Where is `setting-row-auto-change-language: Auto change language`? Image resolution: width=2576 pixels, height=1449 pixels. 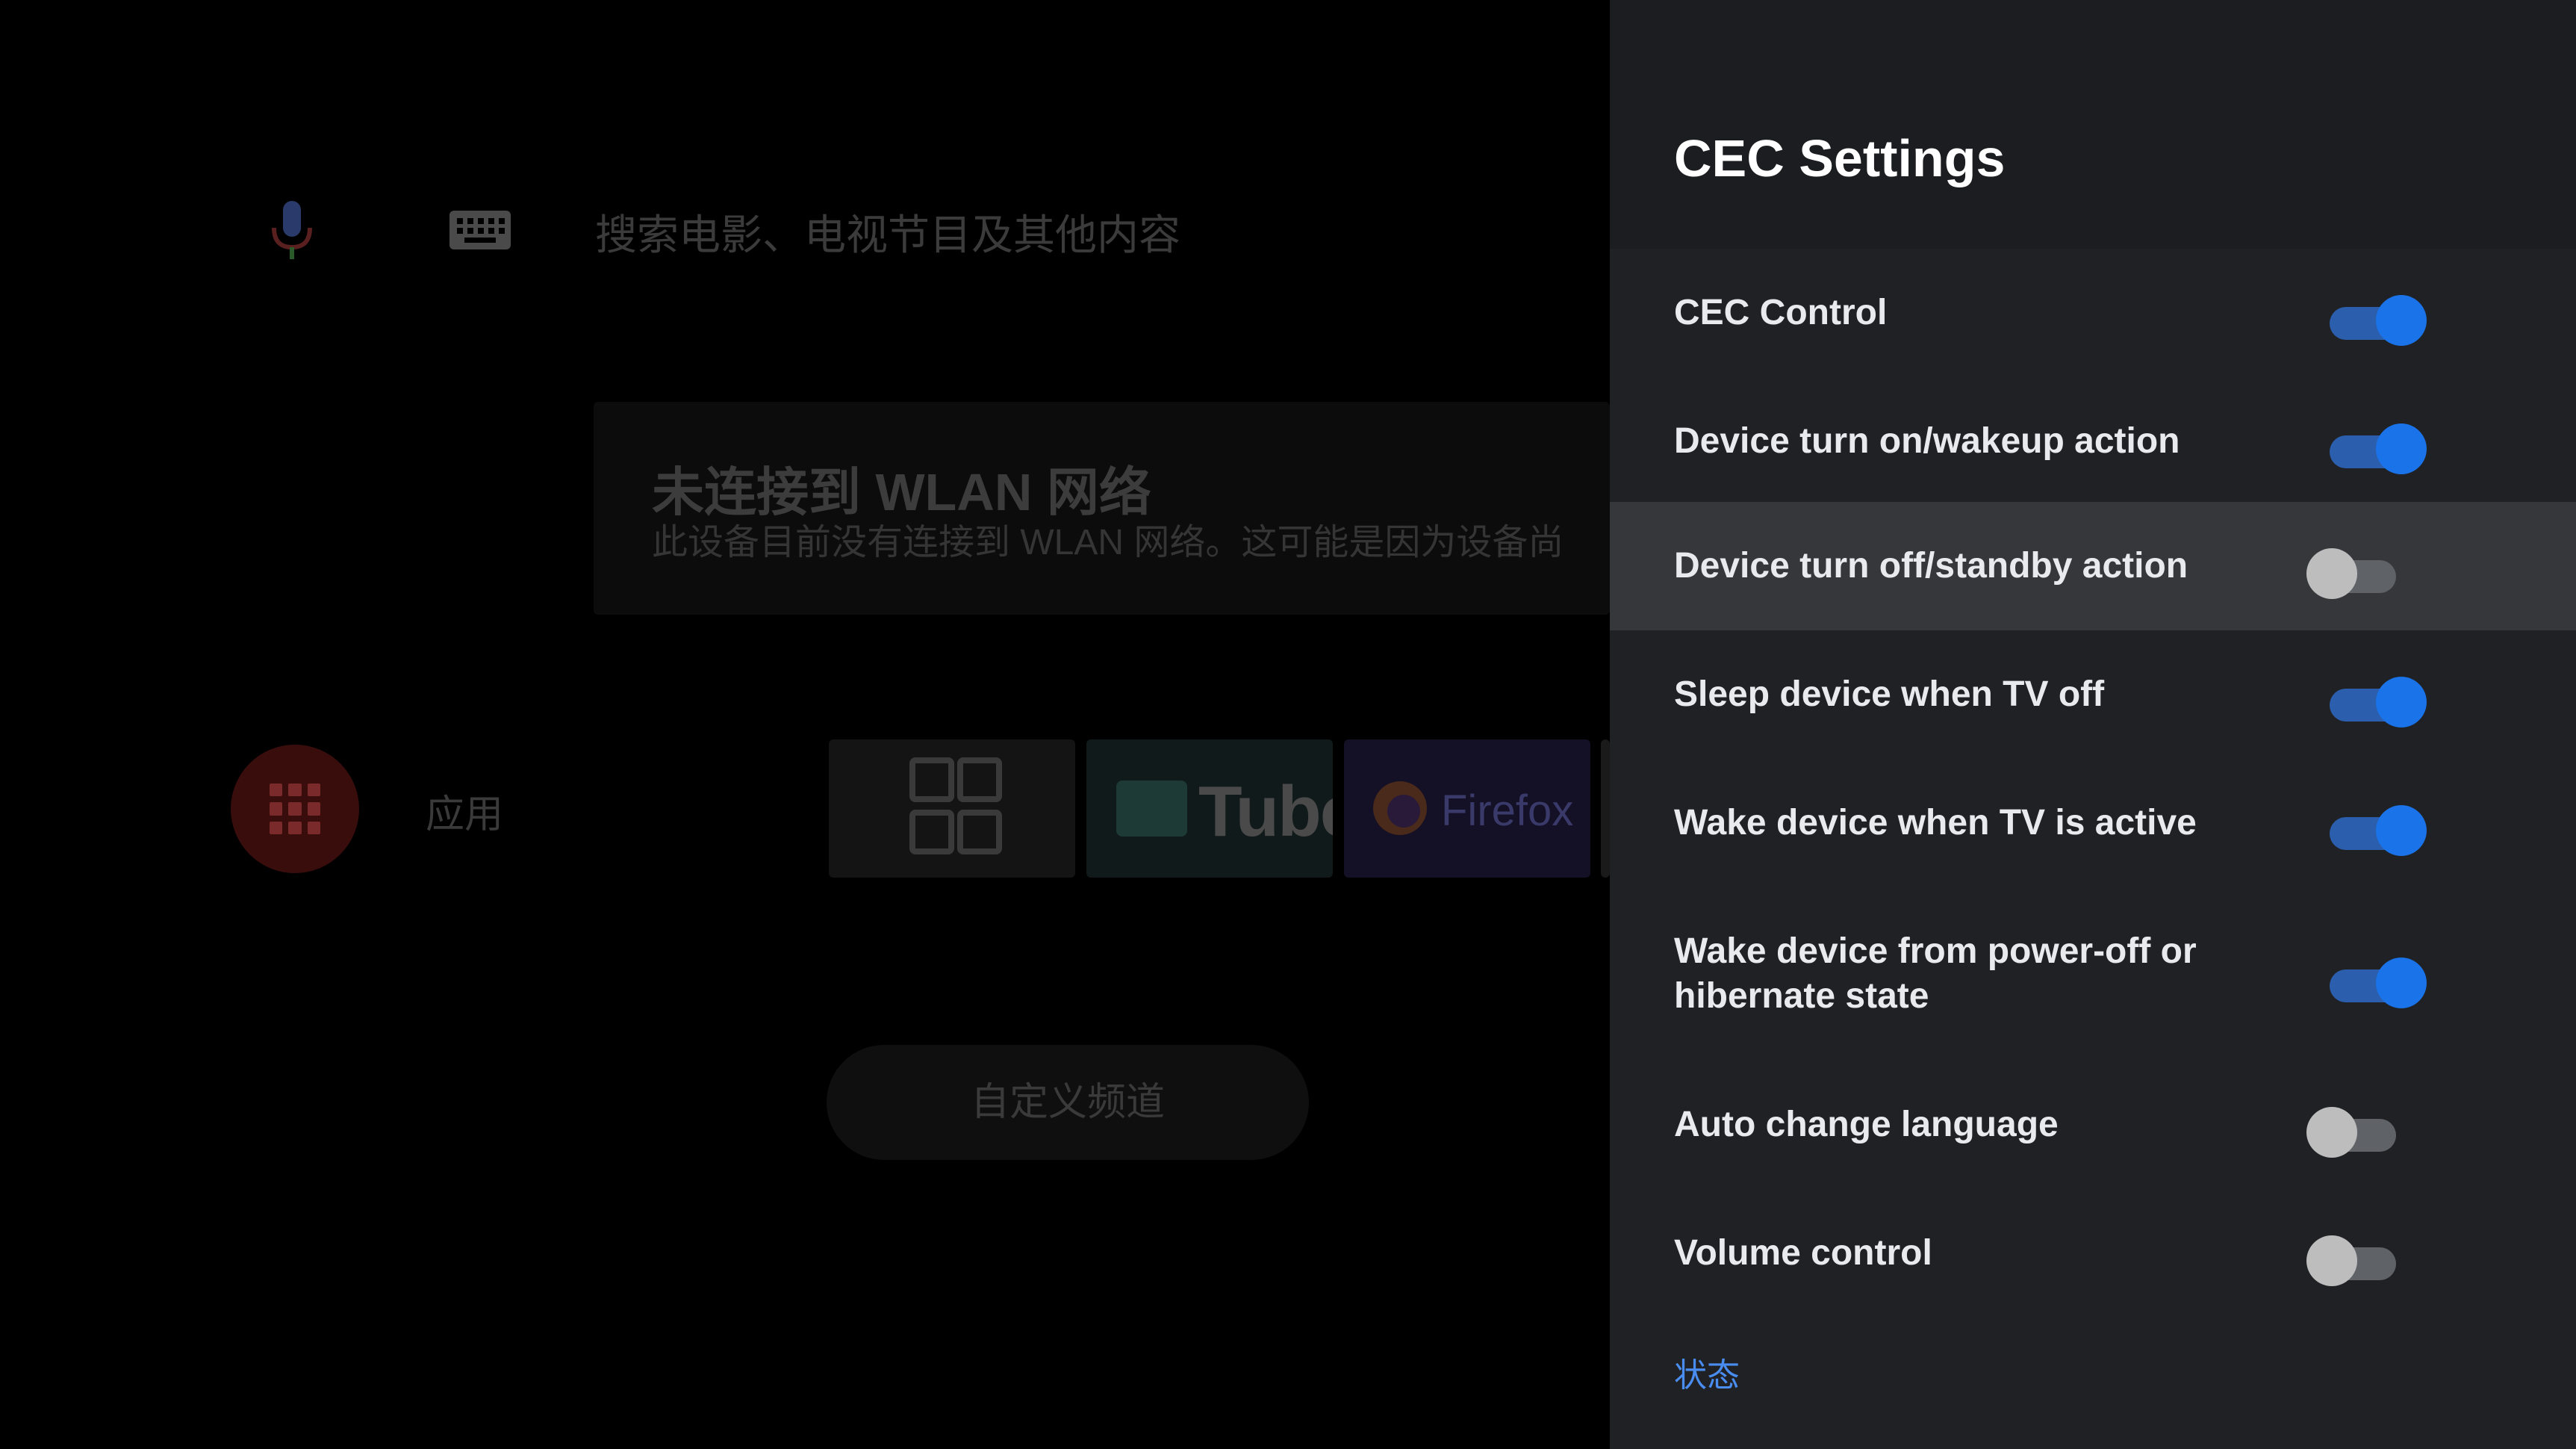
setting-row-auto-change-language: Auto change language is located at coordinates (2093, 1125).